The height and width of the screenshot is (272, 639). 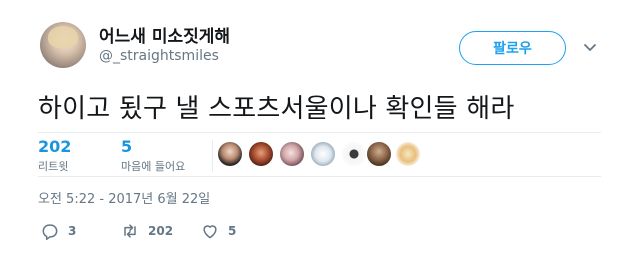 What do you see at coordinates (512, 48) in the screenshot?
I see `follow-button: 팔로우` at bounding box center [512, 48].